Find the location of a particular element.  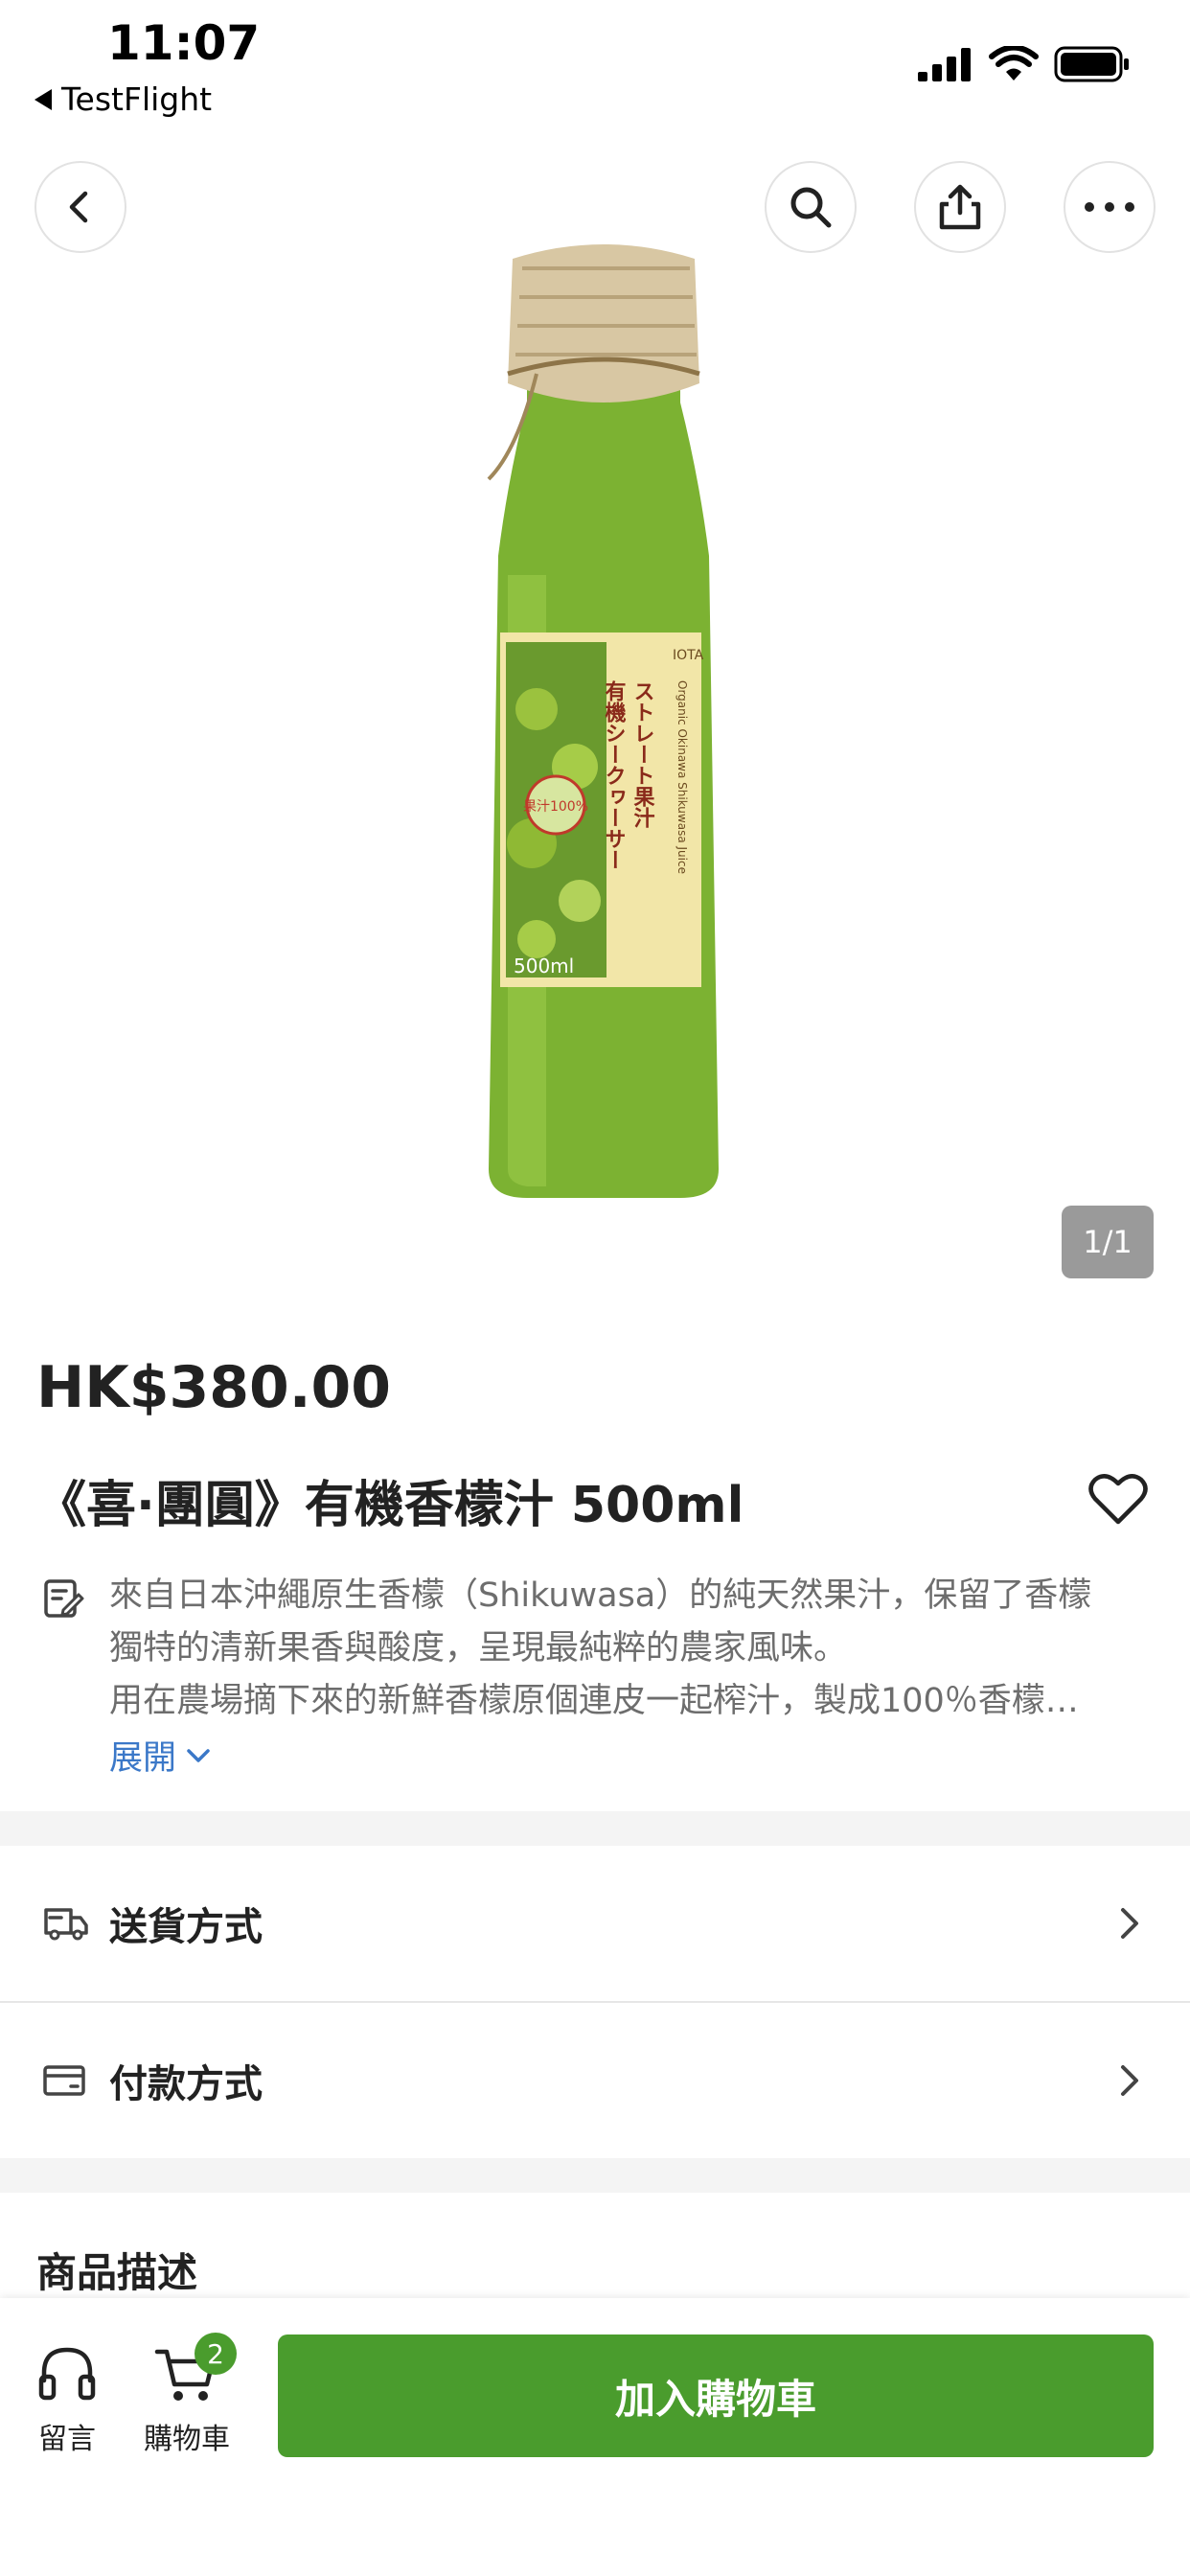

cart-label: 購物車 is located at coordinates (187, 2439).